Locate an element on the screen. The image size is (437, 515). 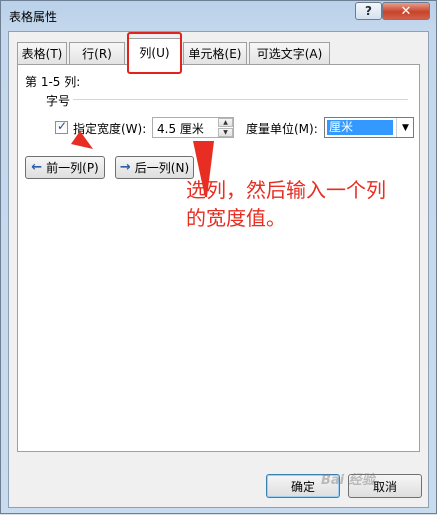
annotation-line-1: 选列，然后输入一个列 is located at coordinates (286, 190).